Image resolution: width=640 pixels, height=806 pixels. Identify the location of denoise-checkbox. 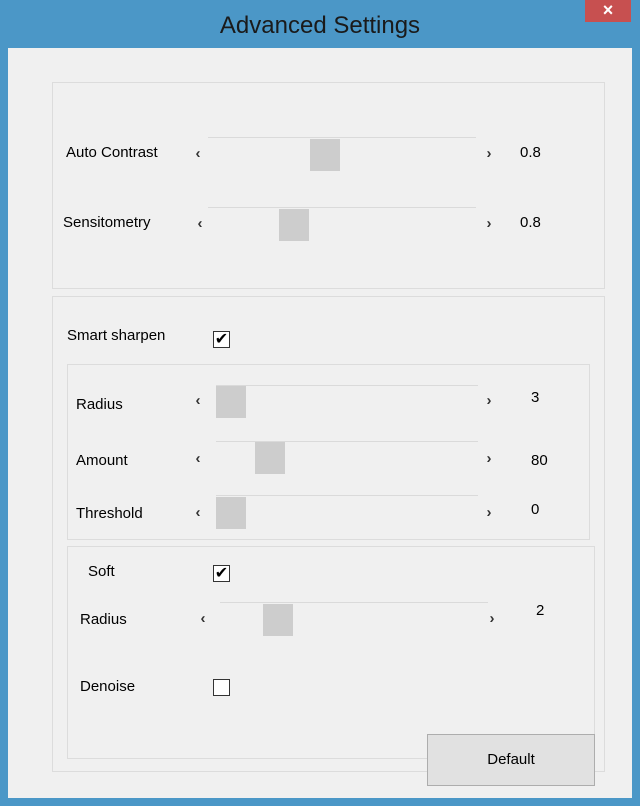
(221, 687).